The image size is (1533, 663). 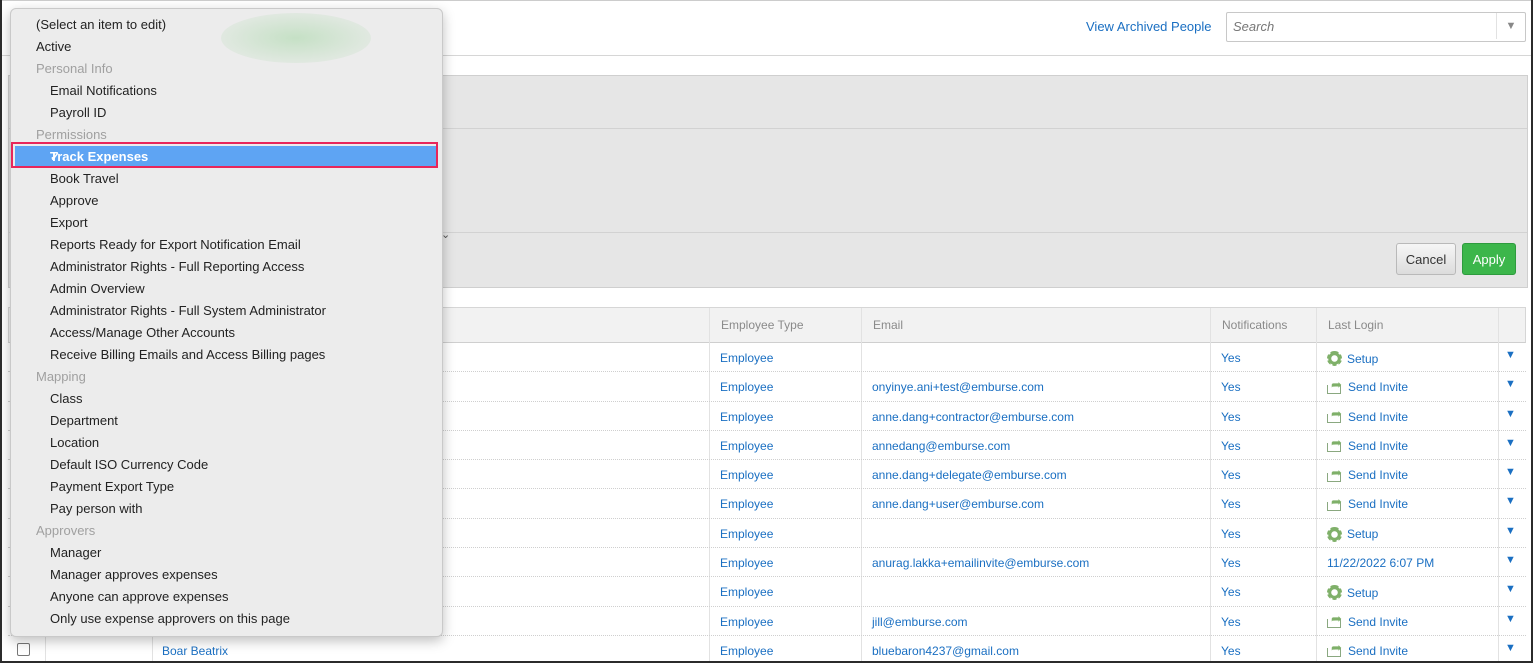 I want to click on menu-item-email-notifications: Email Notifications, so click(x=226, y=91).